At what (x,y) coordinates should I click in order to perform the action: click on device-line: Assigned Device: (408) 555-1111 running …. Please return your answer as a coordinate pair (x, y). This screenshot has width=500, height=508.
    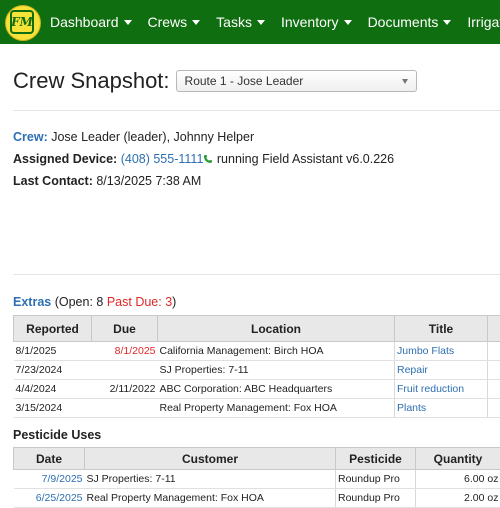
    Looking at the image, I should click on (203, 159).